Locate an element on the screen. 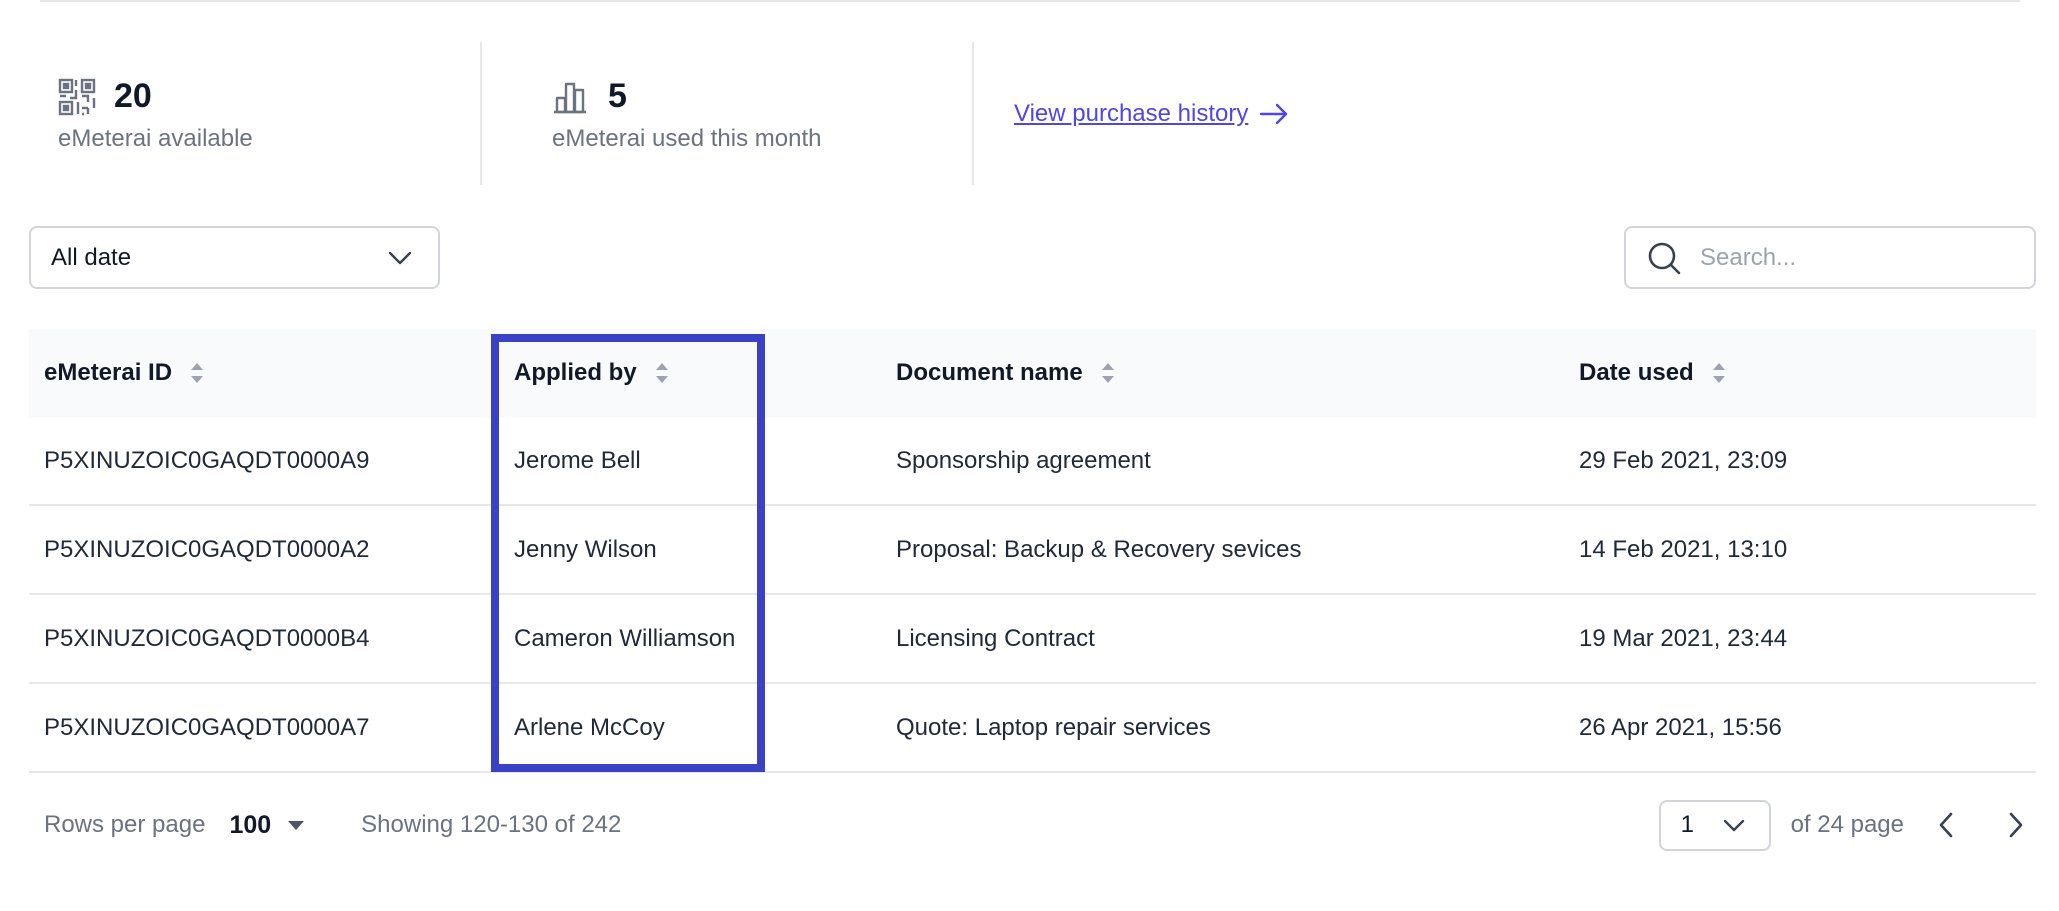 The image size is (2059, 911). total-pages-text: of 24 page is located at coordinates (1847, 824).